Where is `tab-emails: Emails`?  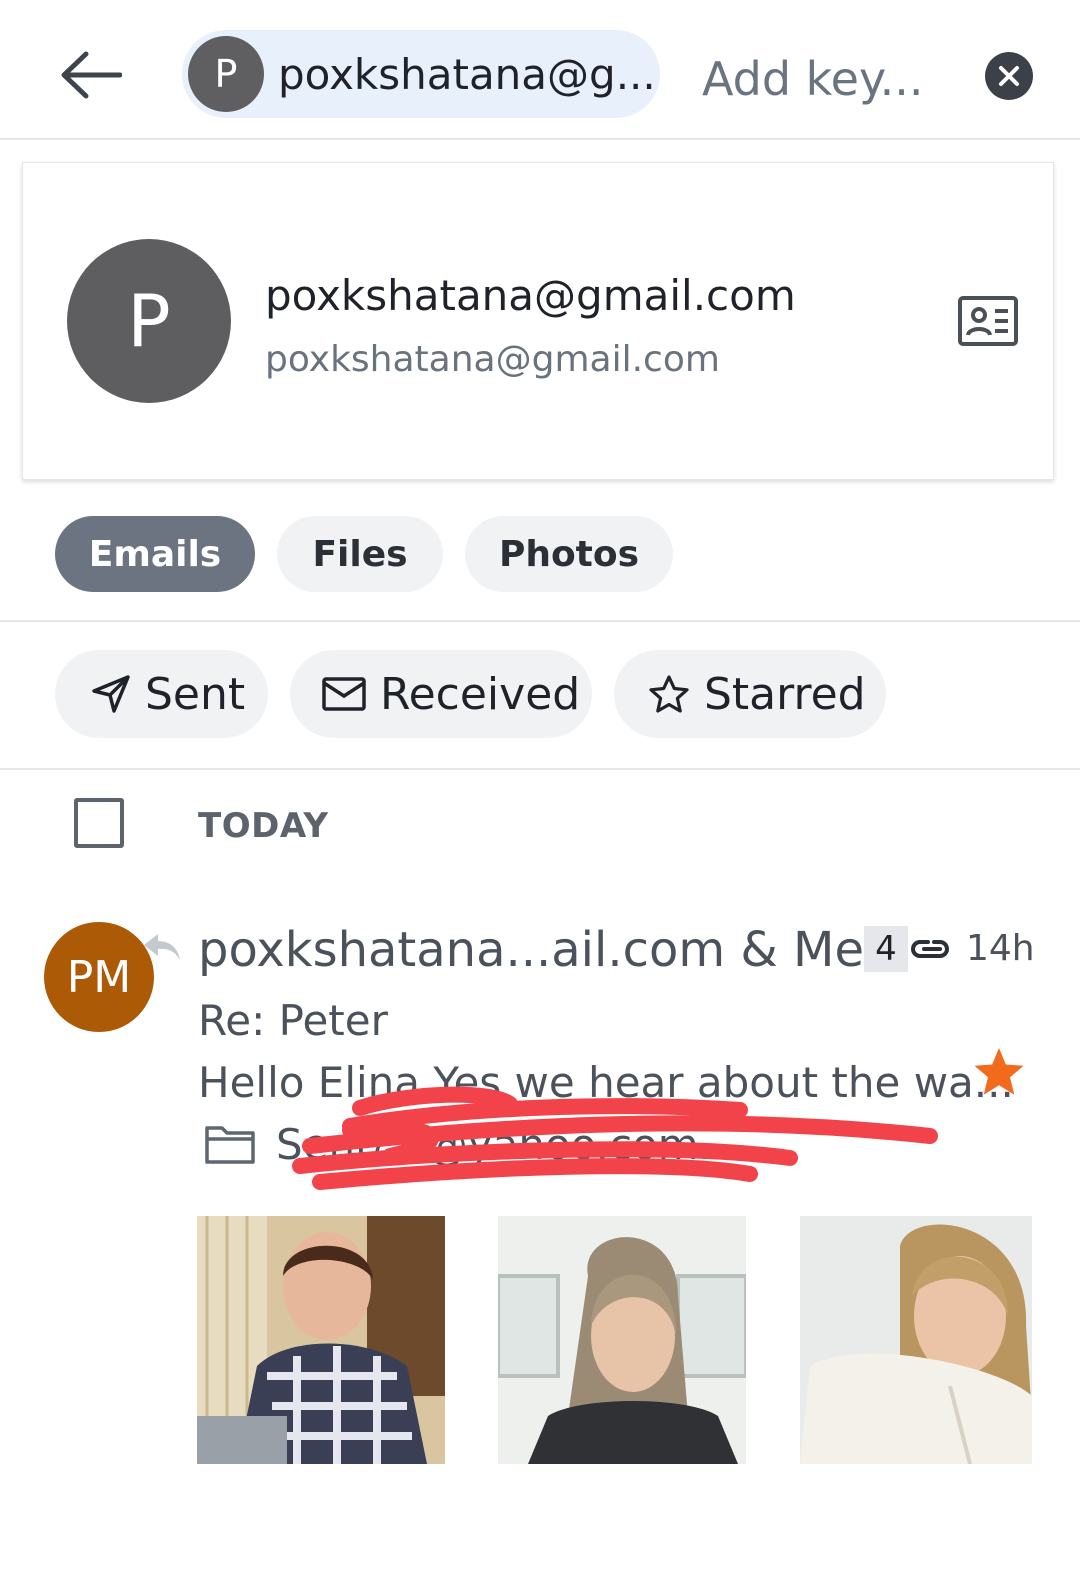 tab-emails: Emails is located at coordinates (155, 554).